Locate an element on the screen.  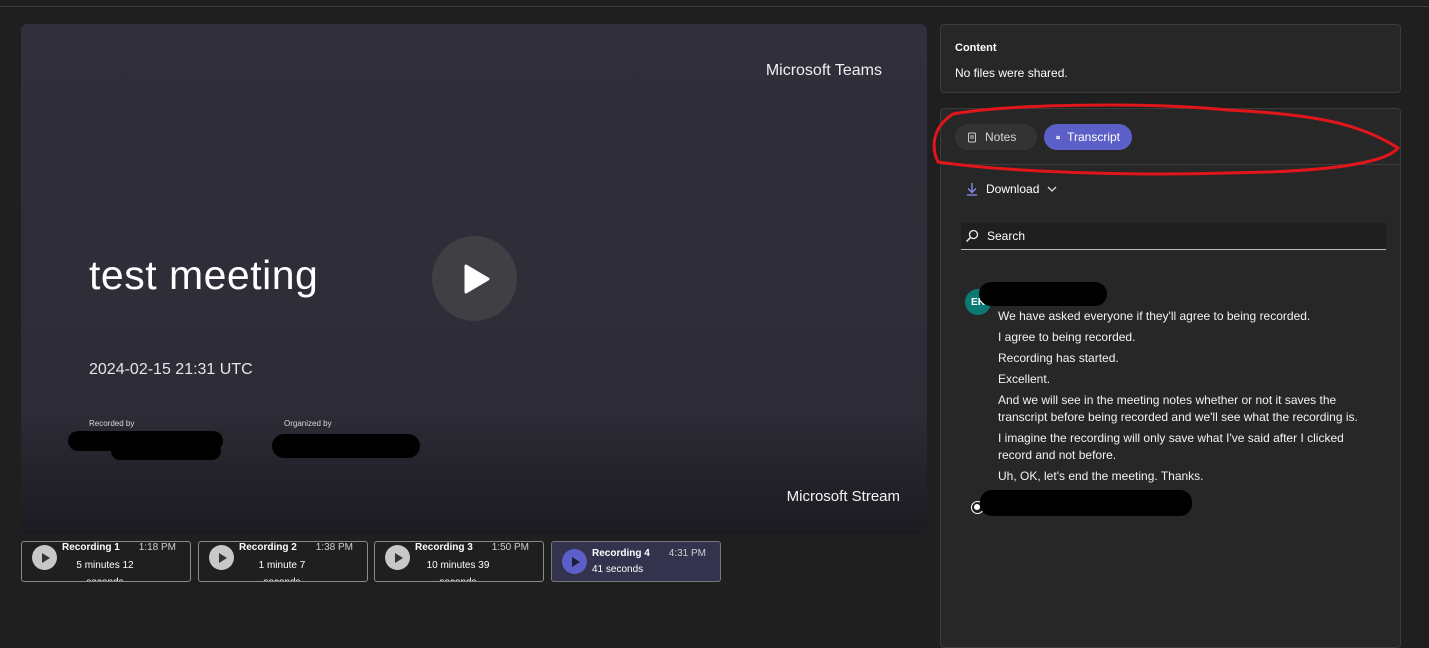
meeting-title: test meeting is located at coordinates (204, 275).